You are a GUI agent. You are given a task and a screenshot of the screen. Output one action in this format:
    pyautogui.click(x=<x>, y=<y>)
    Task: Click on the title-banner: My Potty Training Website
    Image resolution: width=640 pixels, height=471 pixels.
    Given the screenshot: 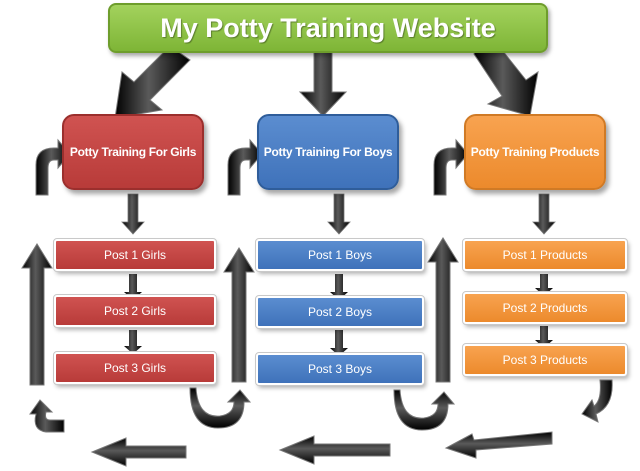 What is the action you would take?
    pyautogui.click(x=328, y=28)
    